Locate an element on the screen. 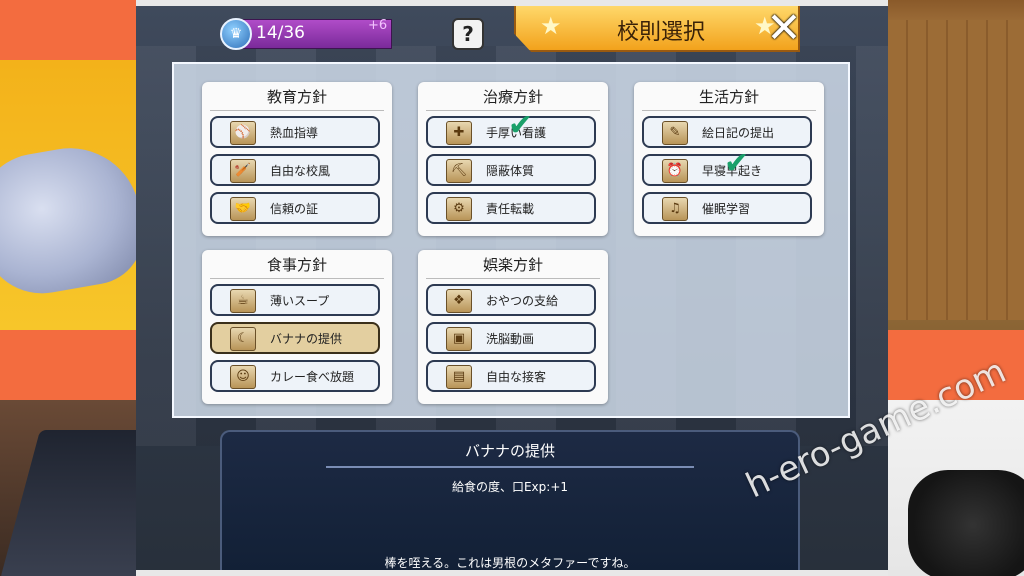  category-title: 娯楽方針 is located at coordinates (512, 265).